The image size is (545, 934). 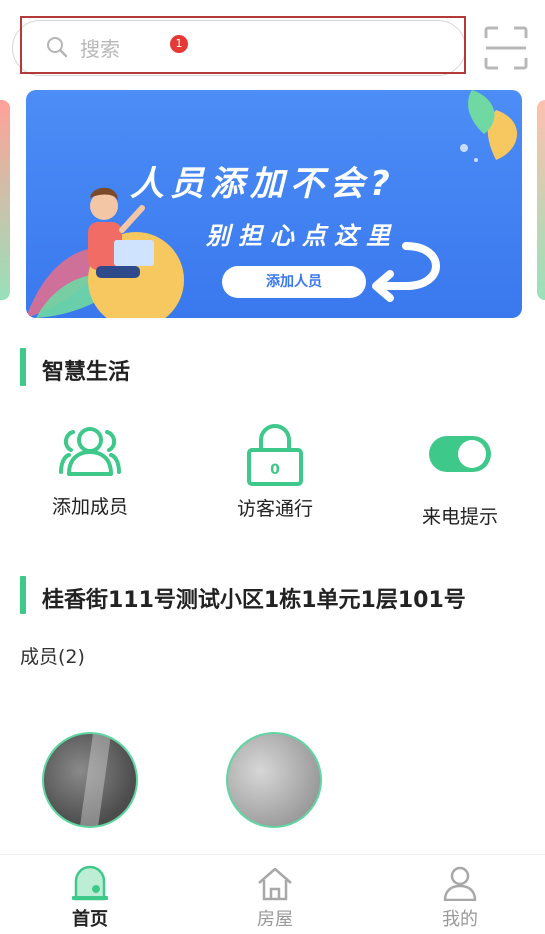 I want to click on bottom-tab-bar: 首页 房屋 我的, so click(x=272, y=894).